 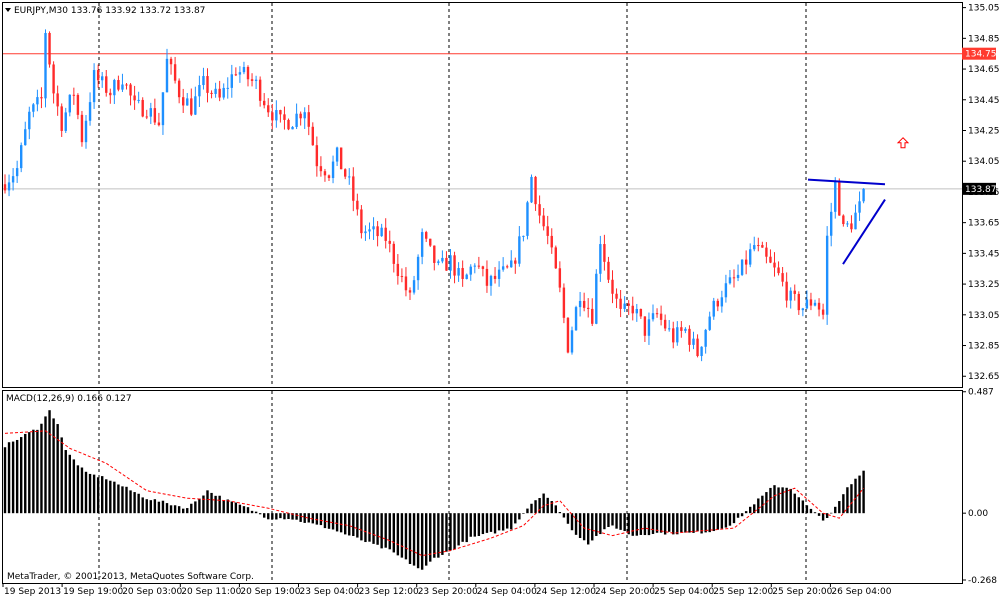 What do you see at coordinates (743, 592) in the screenshot?
I see `time-tick-label: 25 Sep 12:00` at bounding box center [743, 592].